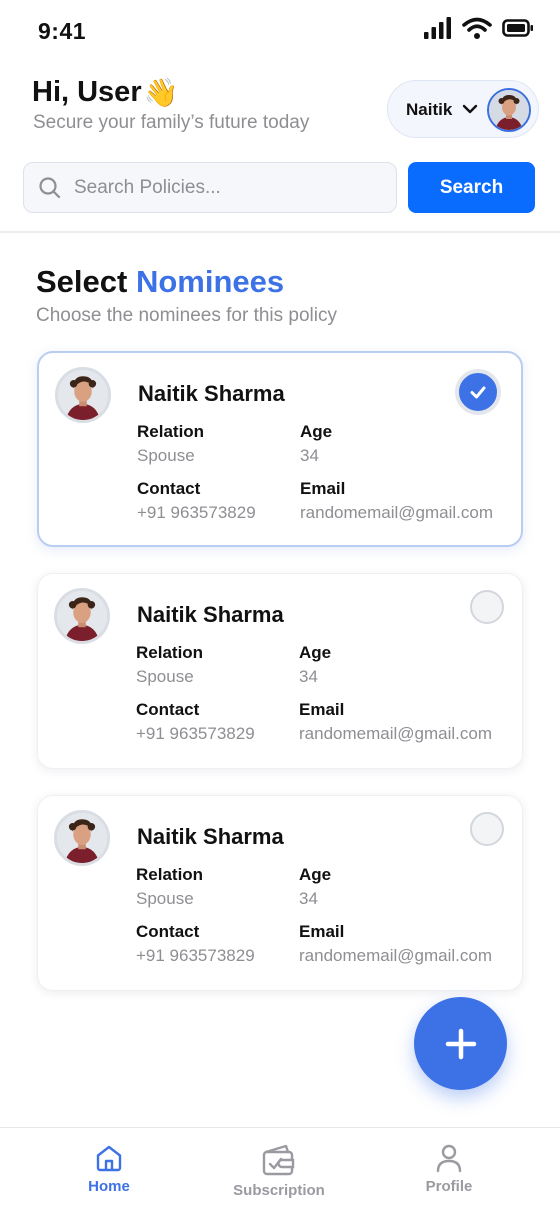  Describe the element at coordinates (471, 187) in the screenshot. I see `search-button: Search` at that location.